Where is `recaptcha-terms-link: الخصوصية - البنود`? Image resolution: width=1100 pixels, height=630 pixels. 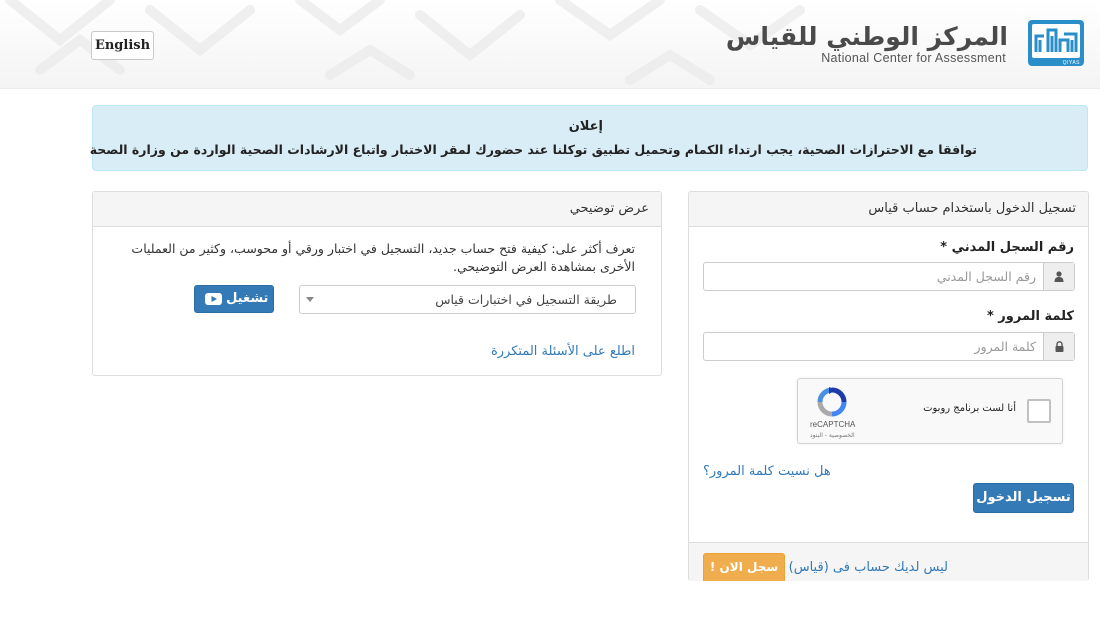 recaptcha-terms-link: الخصوصية - البنود is located at coordinates (832, 435).